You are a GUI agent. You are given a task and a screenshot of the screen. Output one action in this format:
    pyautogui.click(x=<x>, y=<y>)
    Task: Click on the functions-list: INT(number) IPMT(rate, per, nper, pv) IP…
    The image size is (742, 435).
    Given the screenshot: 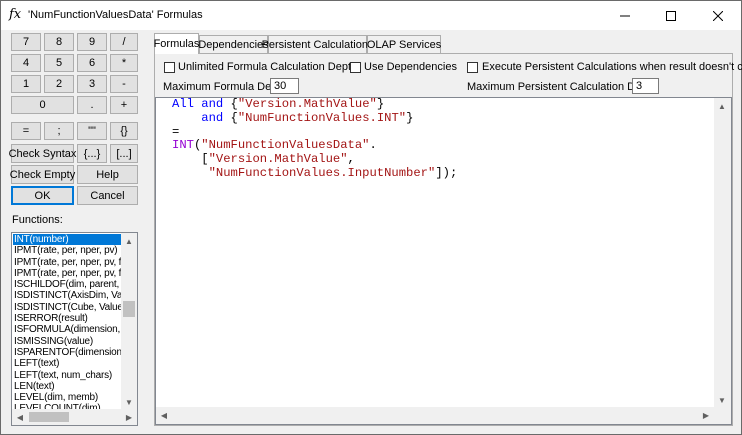 What is the action you would take?
    pyautogui.click(x=74, y=329)
    